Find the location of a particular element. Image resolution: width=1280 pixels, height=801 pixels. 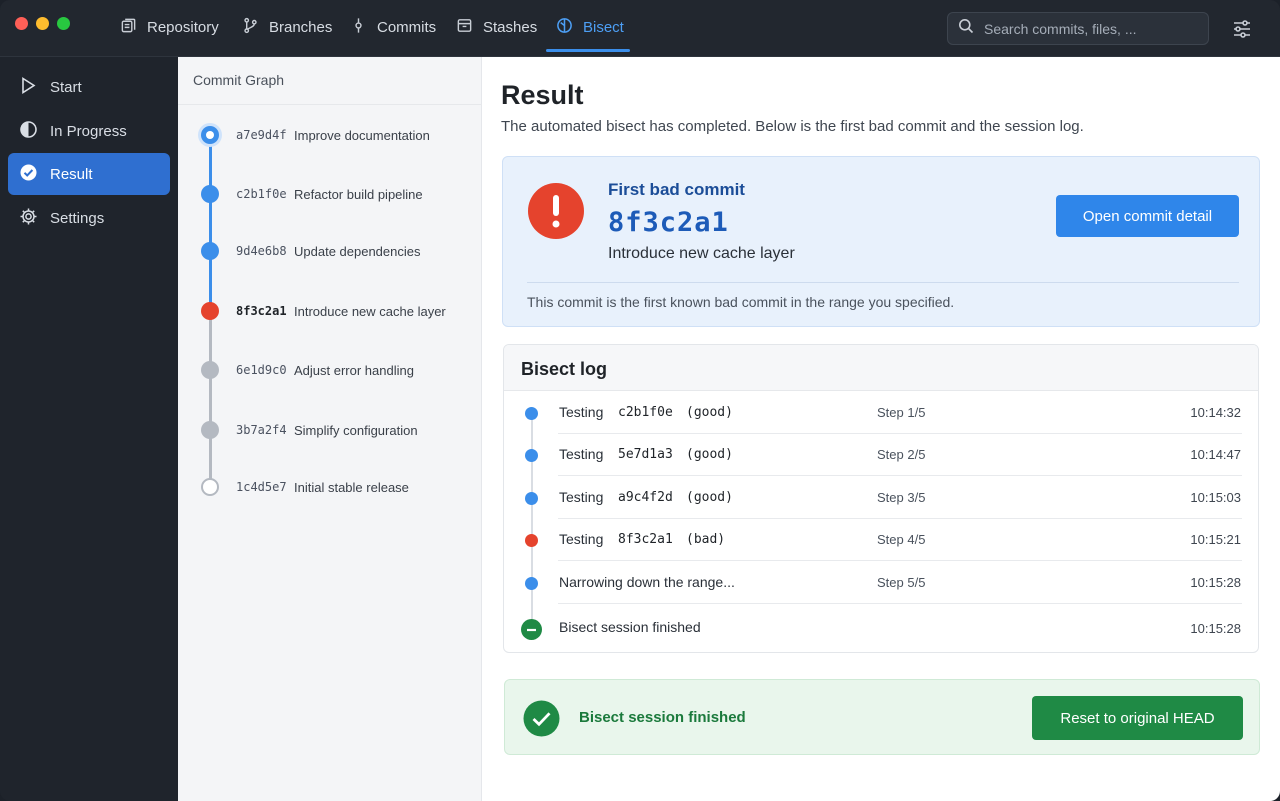

tab-label: Bisect is located at coordinates (603, 27).